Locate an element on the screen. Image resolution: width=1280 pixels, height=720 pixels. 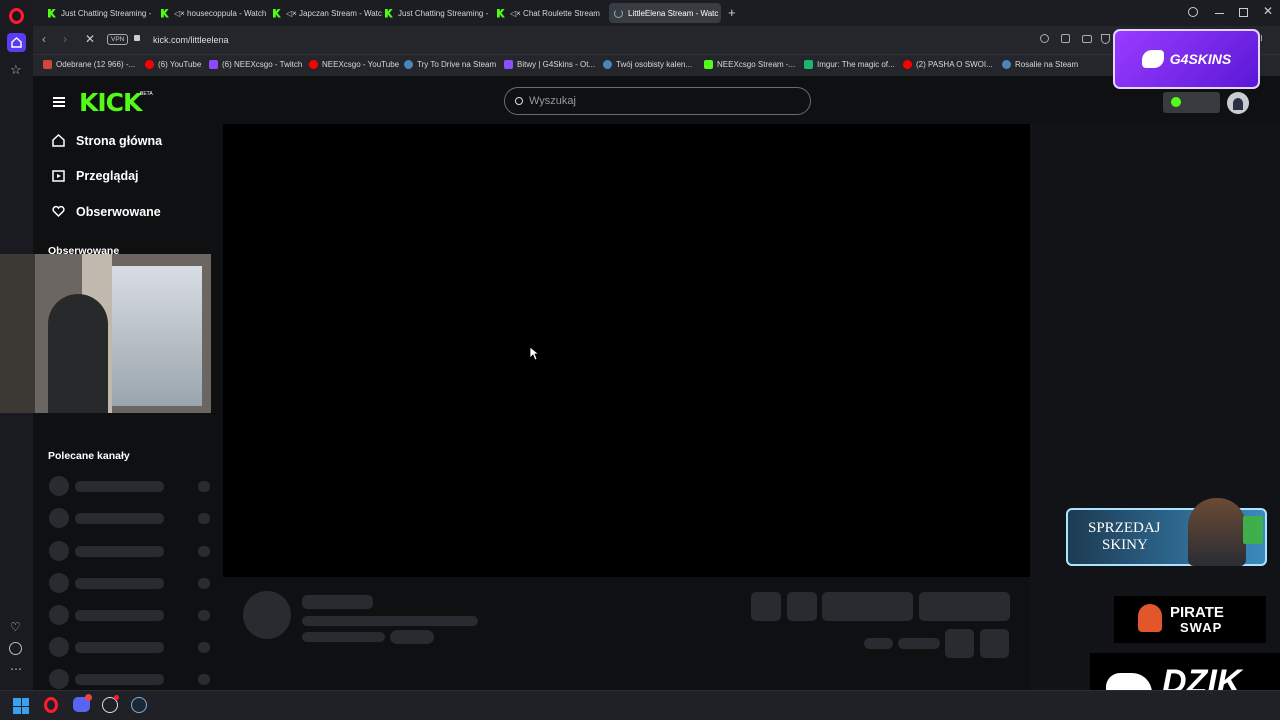
history-icon is located at coordinates (15, 648).